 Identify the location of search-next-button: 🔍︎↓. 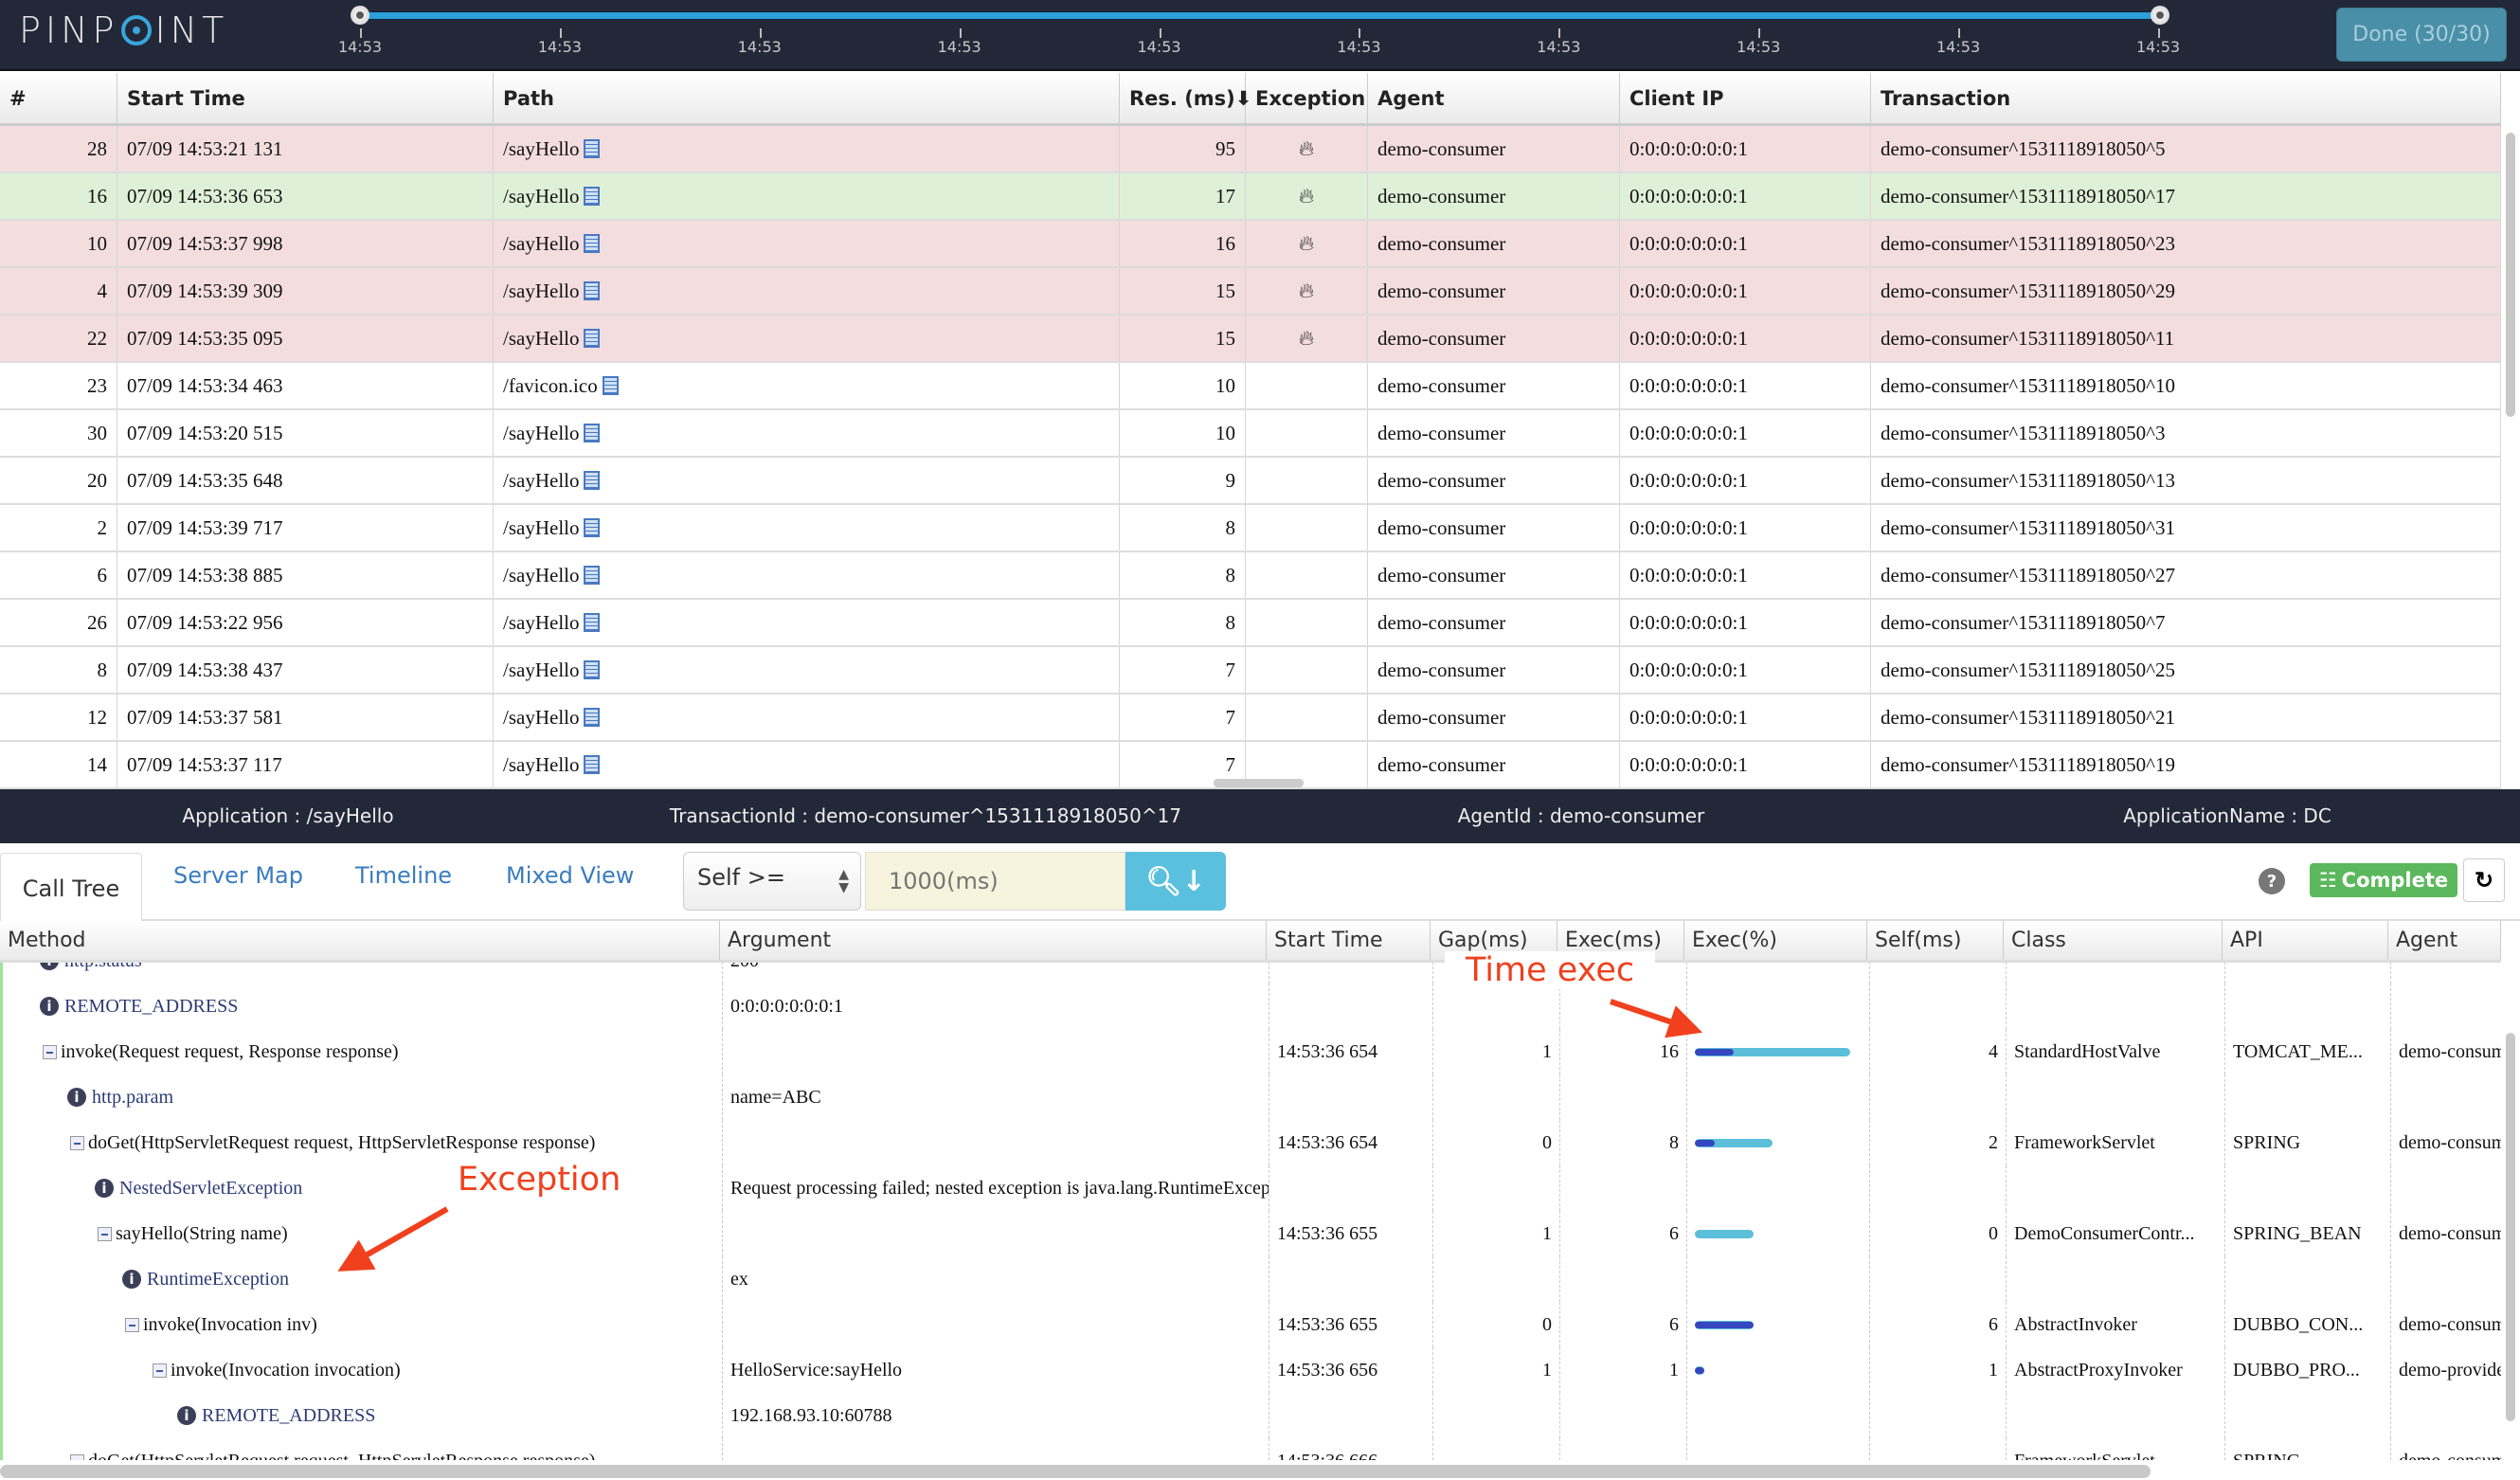
(1175, 881).